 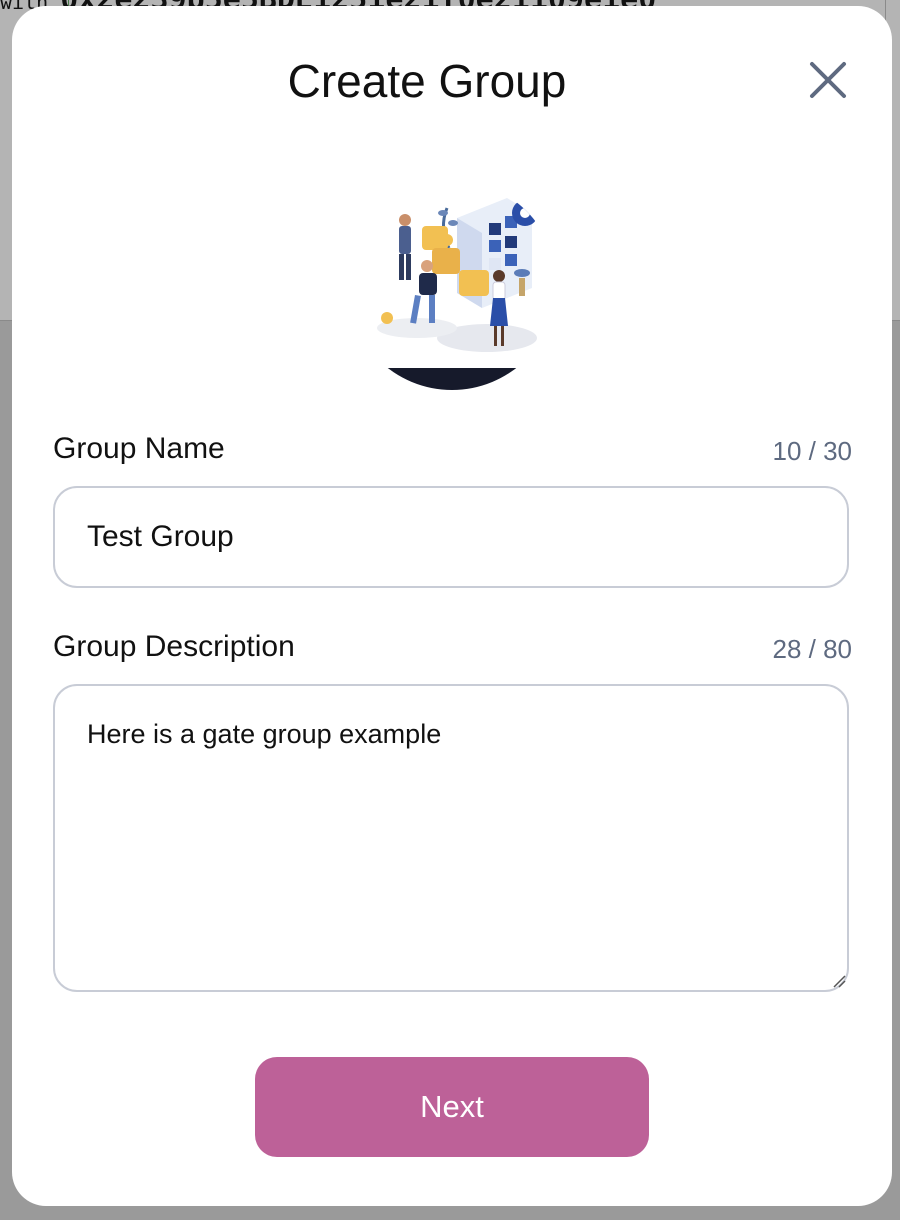 I want to click on modal-title: Create Group, so click(x=427, y=81).